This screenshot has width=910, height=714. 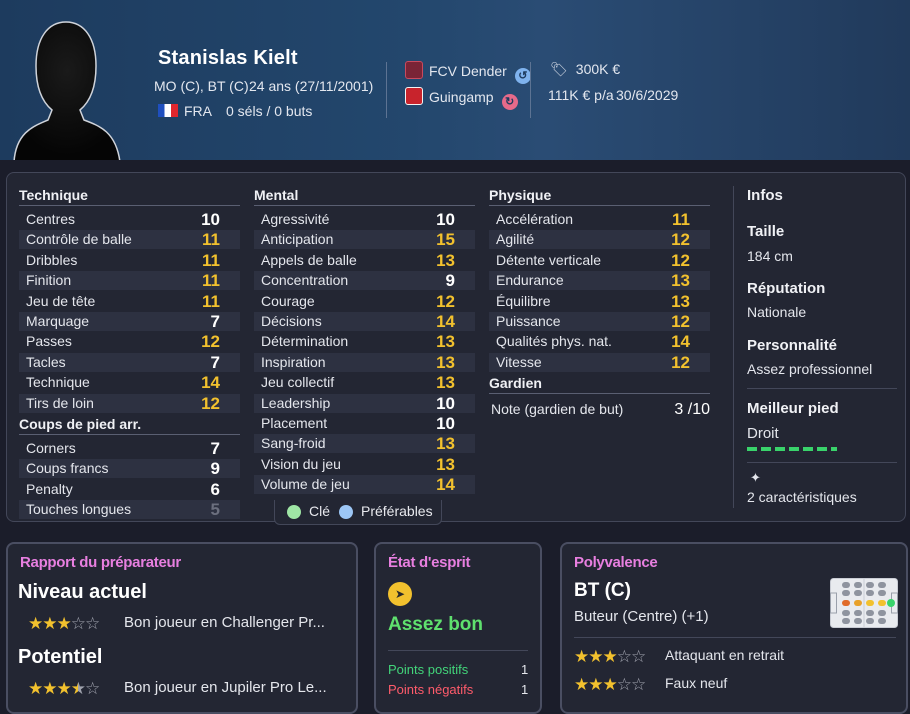 I want to click on attribute-label: Agressivité, so click(x=295, y=219).